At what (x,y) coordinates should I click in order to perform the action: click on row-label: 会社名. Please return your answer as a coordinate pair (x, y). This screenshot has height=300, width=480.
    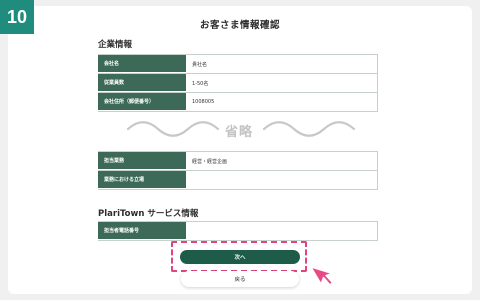
    Looking at the image, I should click on (142, 64).